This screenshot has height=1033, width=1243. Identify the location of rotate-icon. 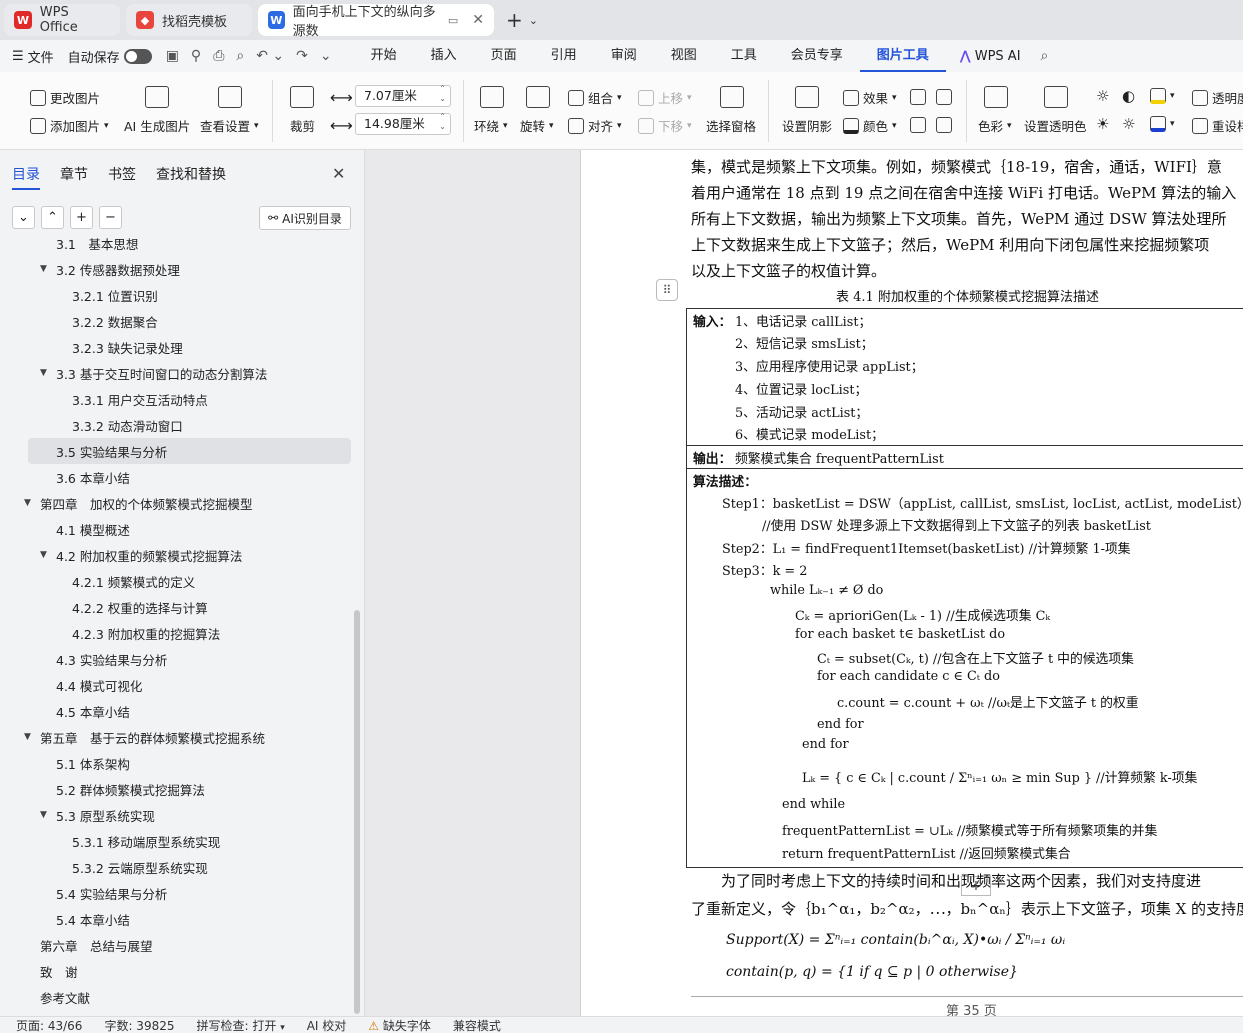
(538, 97).